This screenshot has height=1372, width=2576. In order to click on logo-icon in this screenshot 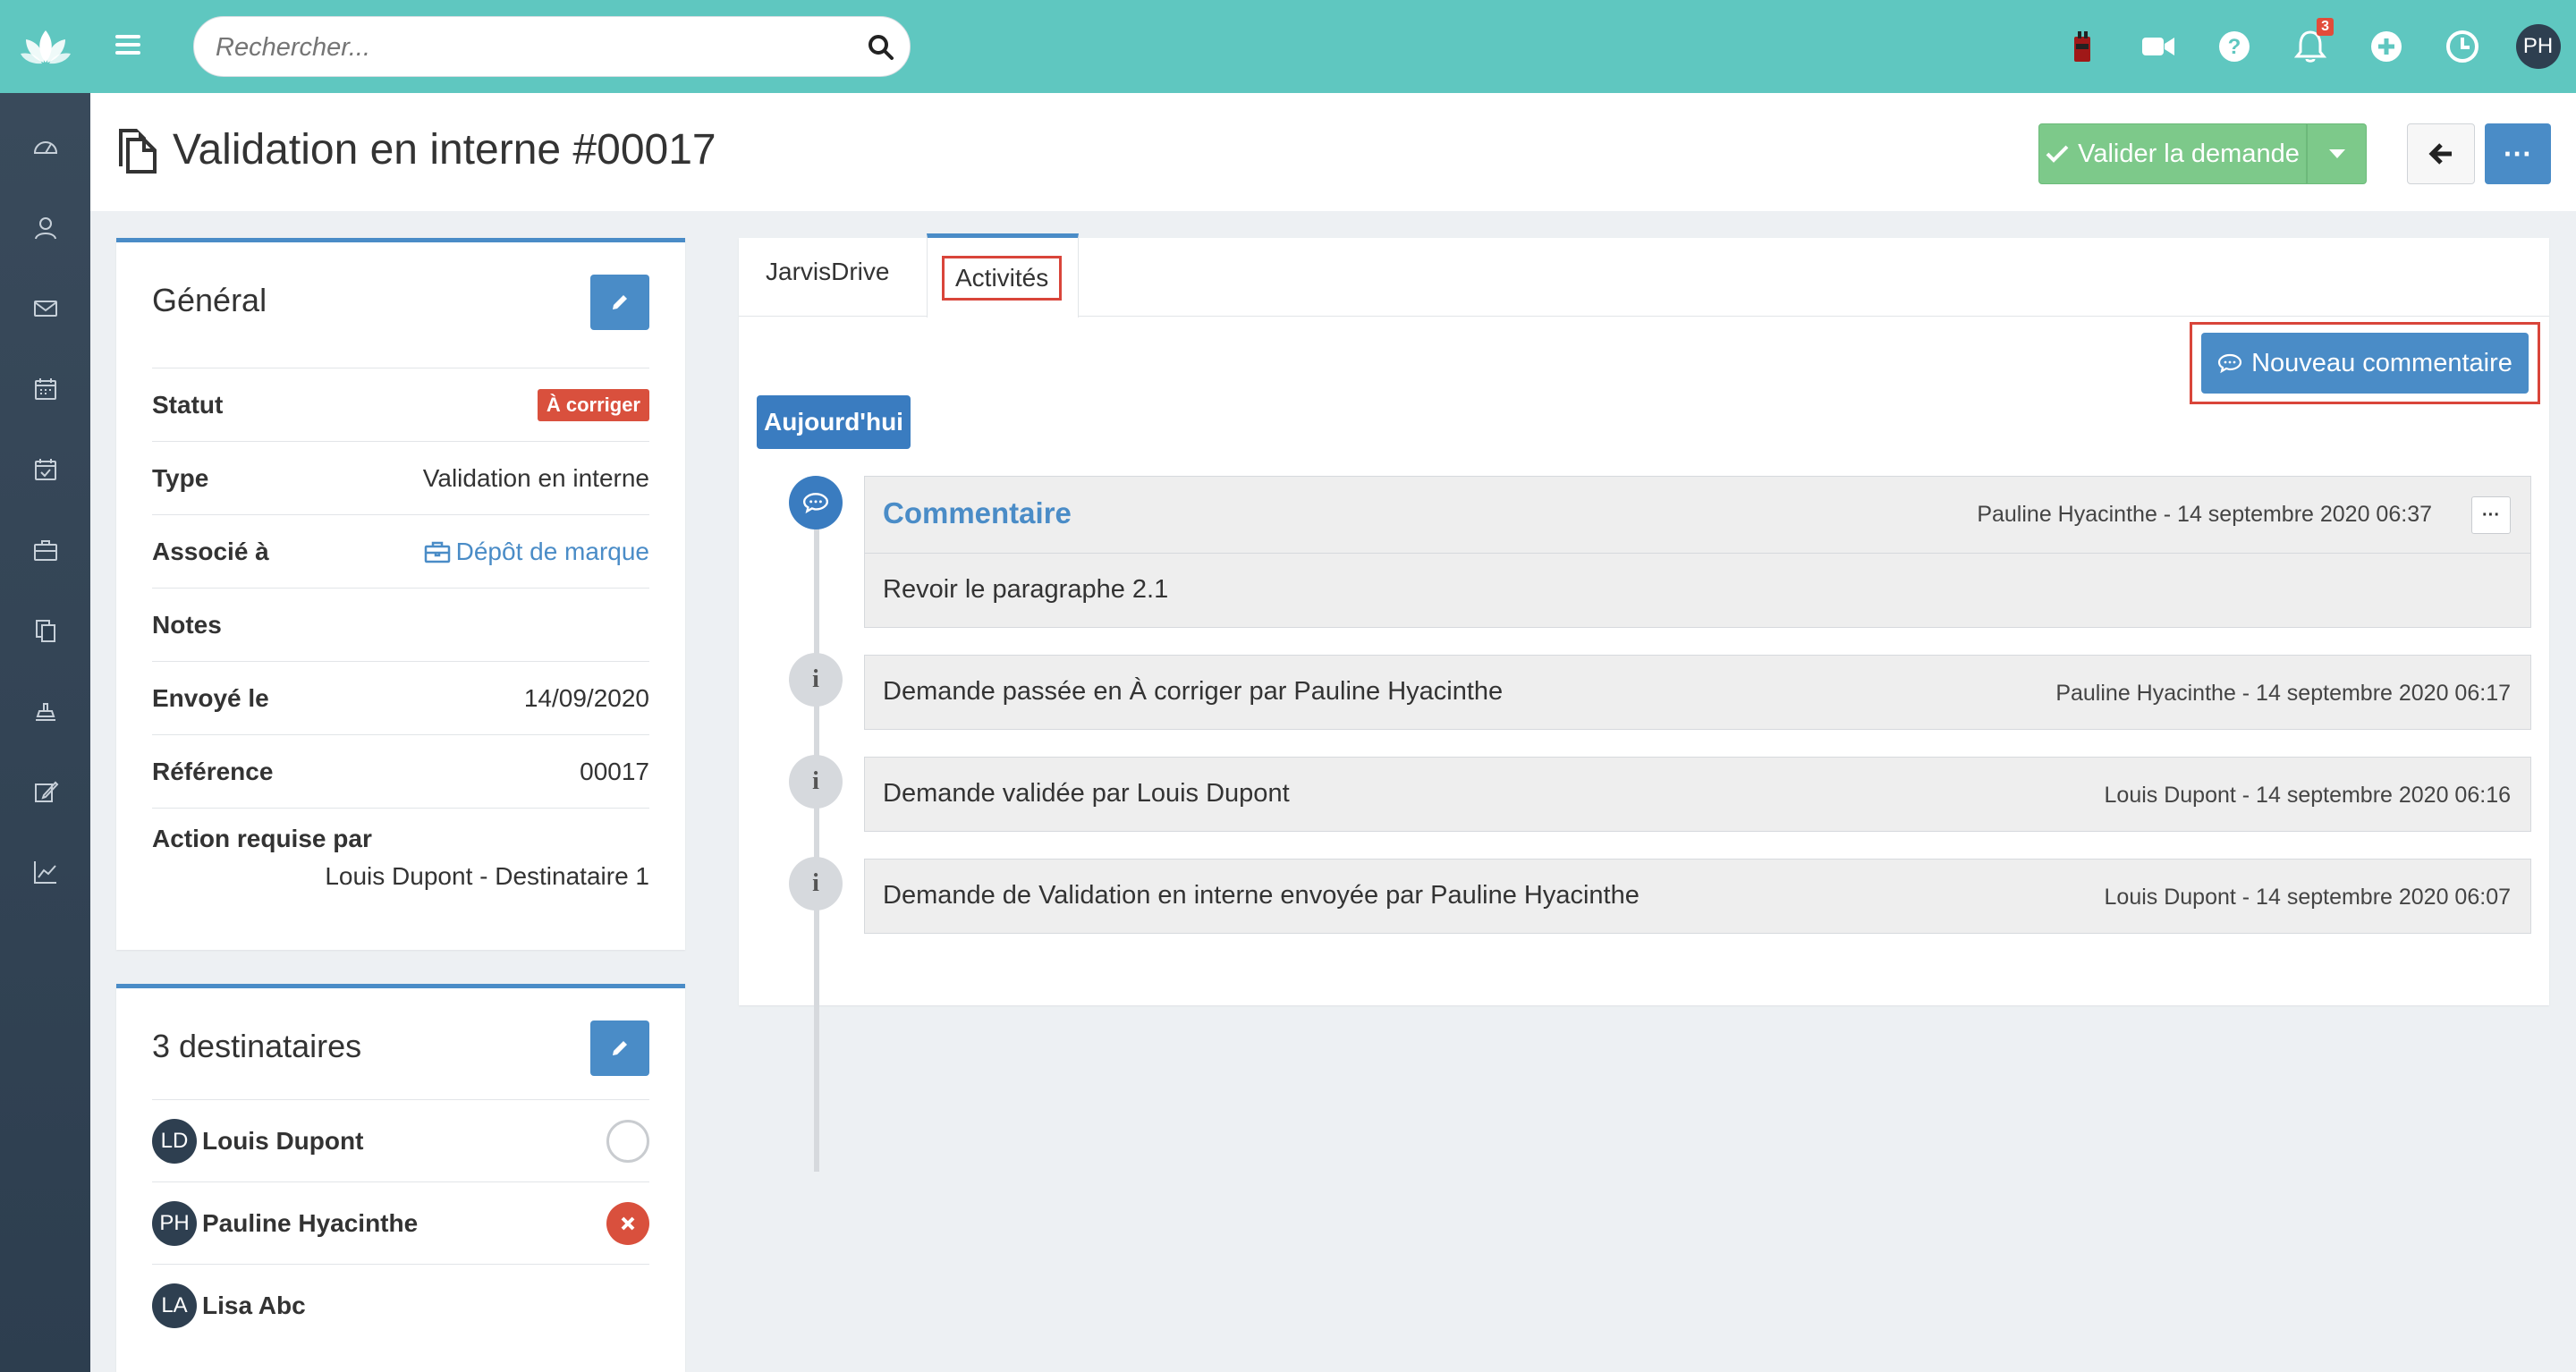, I will do `click(45, 47)`.